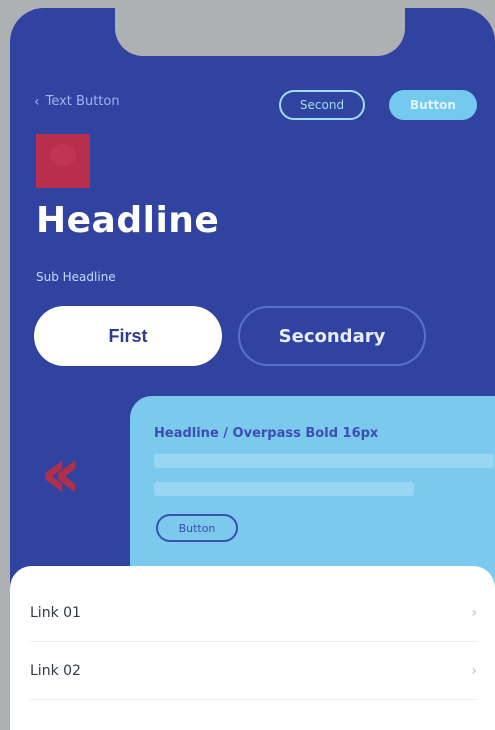 This screenshot has height=730, width=495. What do you see at coordinates (82, 101) in the screenshot?
I see `back-text-button-label: Text Button` at bounding box center [82, 101].